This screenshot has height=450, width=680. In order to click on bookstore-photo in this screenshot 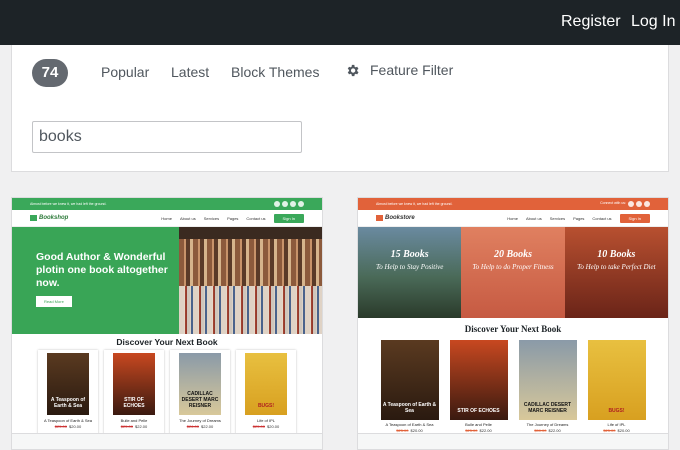, I will do `click(250, 280)`.